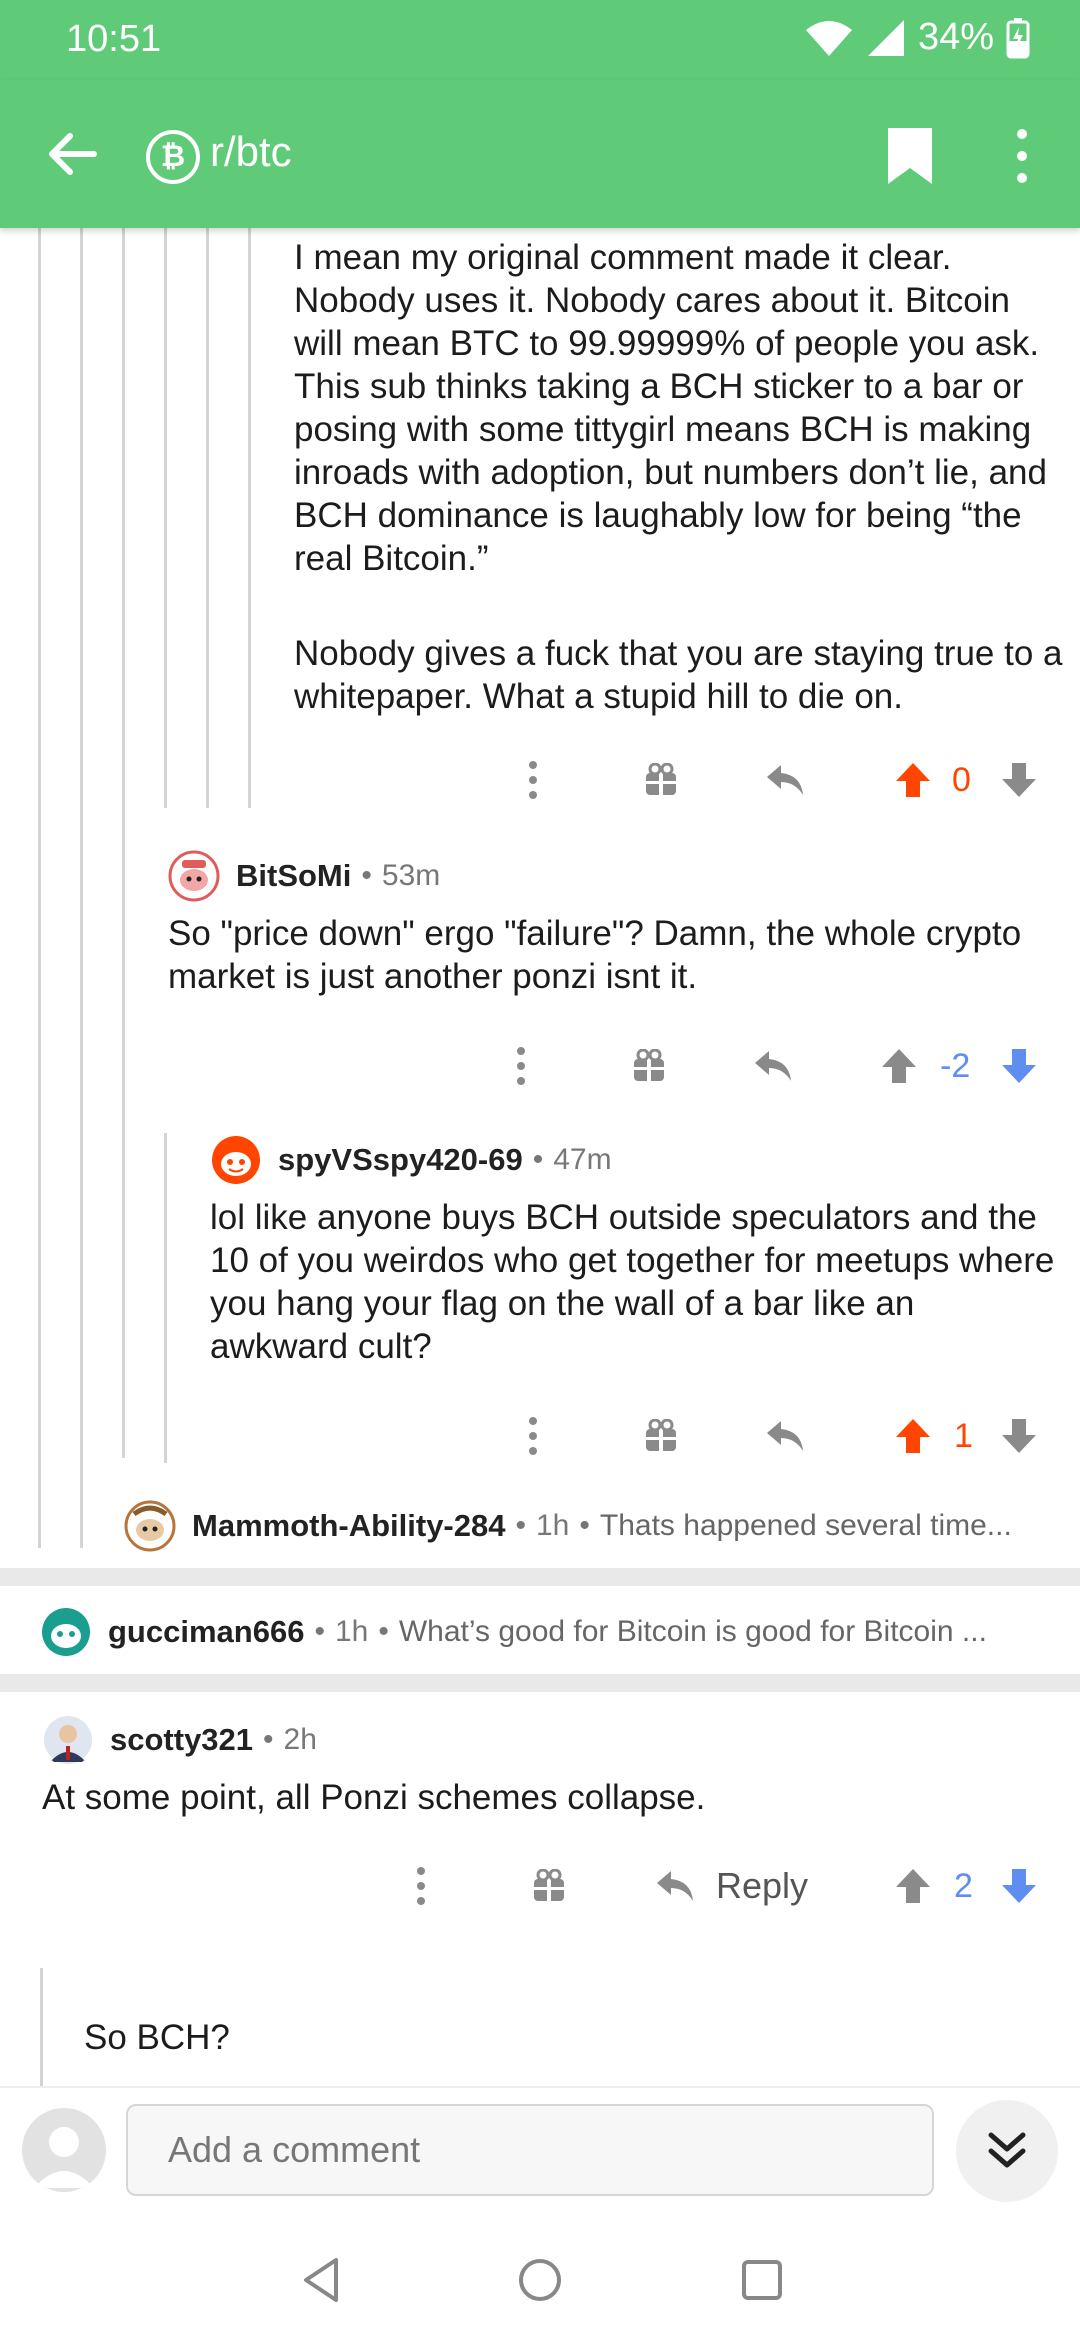 The image size is (1080, 2340). I want to click on comment-header: spyVSspy420-69 • 47m, so click(411, 1160).